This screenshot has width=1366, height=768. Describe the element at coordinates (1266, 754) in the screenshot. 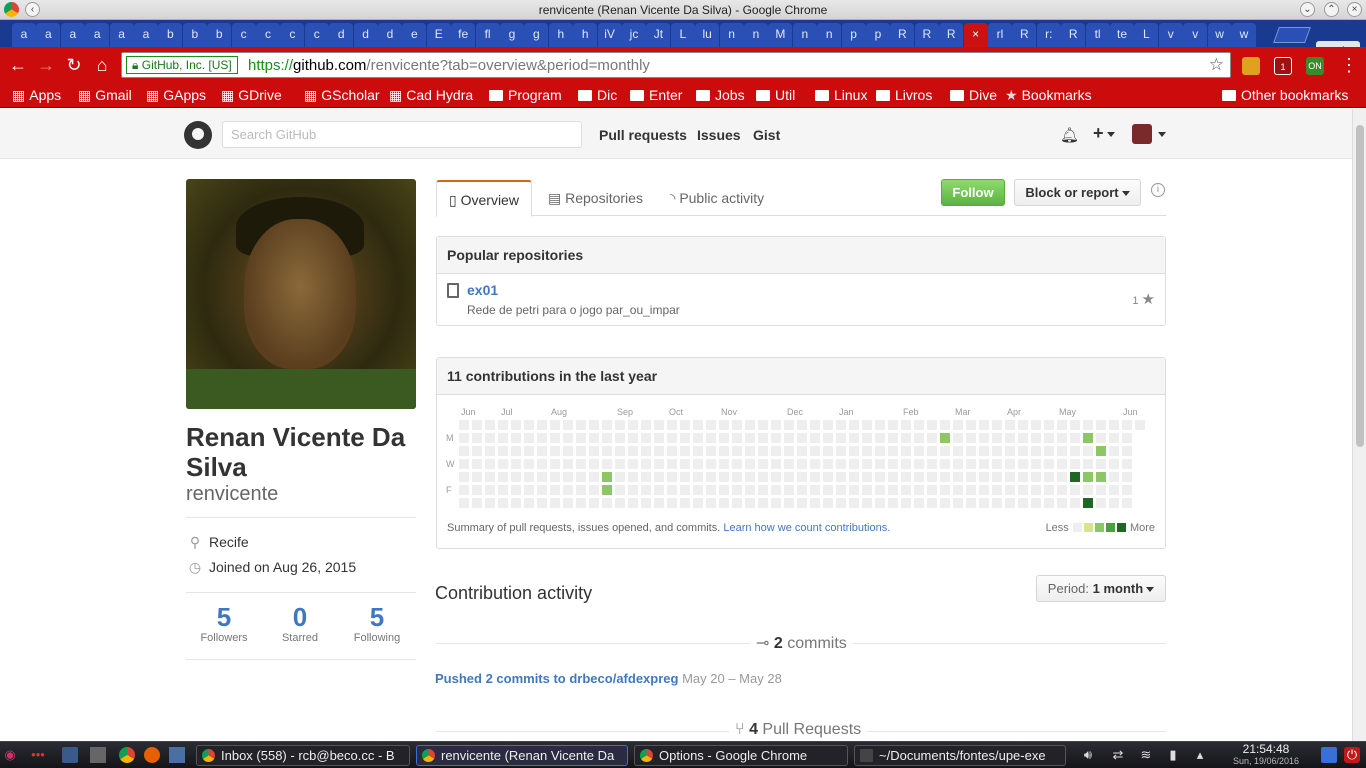

I see `clock: 21:54:48 Sun, 19/06/2016` at that location.